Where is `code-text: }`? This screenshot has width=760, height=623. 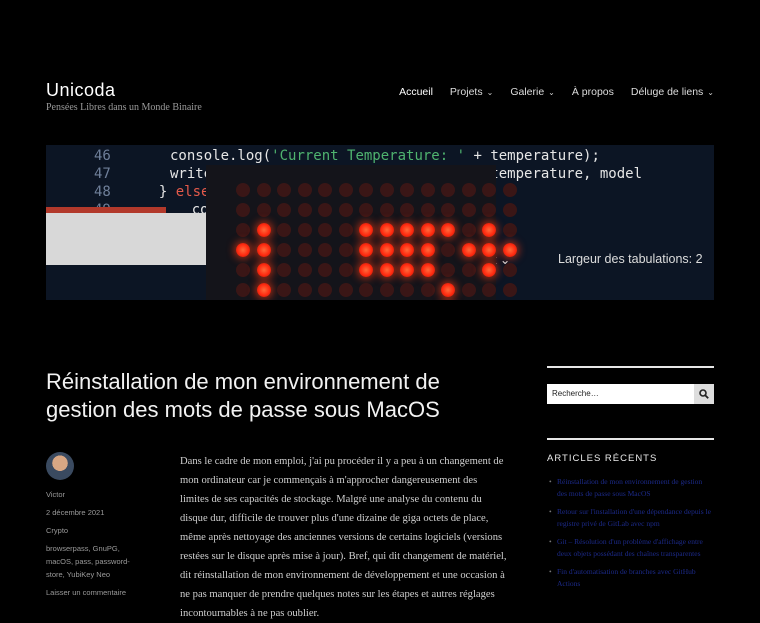 code-text: } is located at coordinates (159, 192).